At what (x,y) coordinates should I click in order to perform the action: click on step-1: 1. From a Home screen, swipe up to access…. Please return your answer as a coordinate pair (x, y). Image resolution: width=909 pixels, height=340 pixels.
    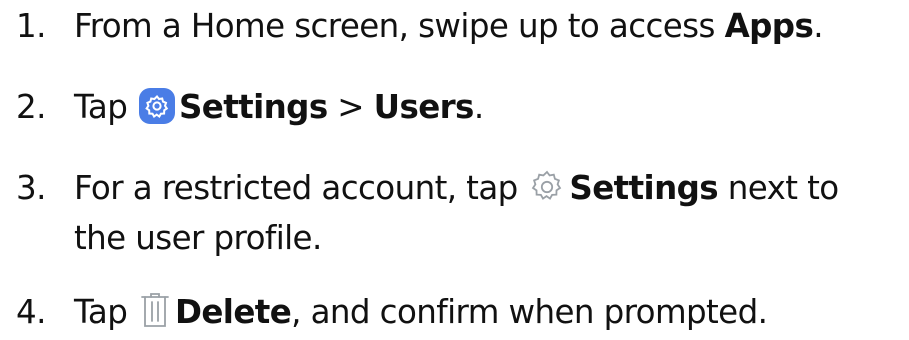
    Looking at the image, I should click on (420, 26).